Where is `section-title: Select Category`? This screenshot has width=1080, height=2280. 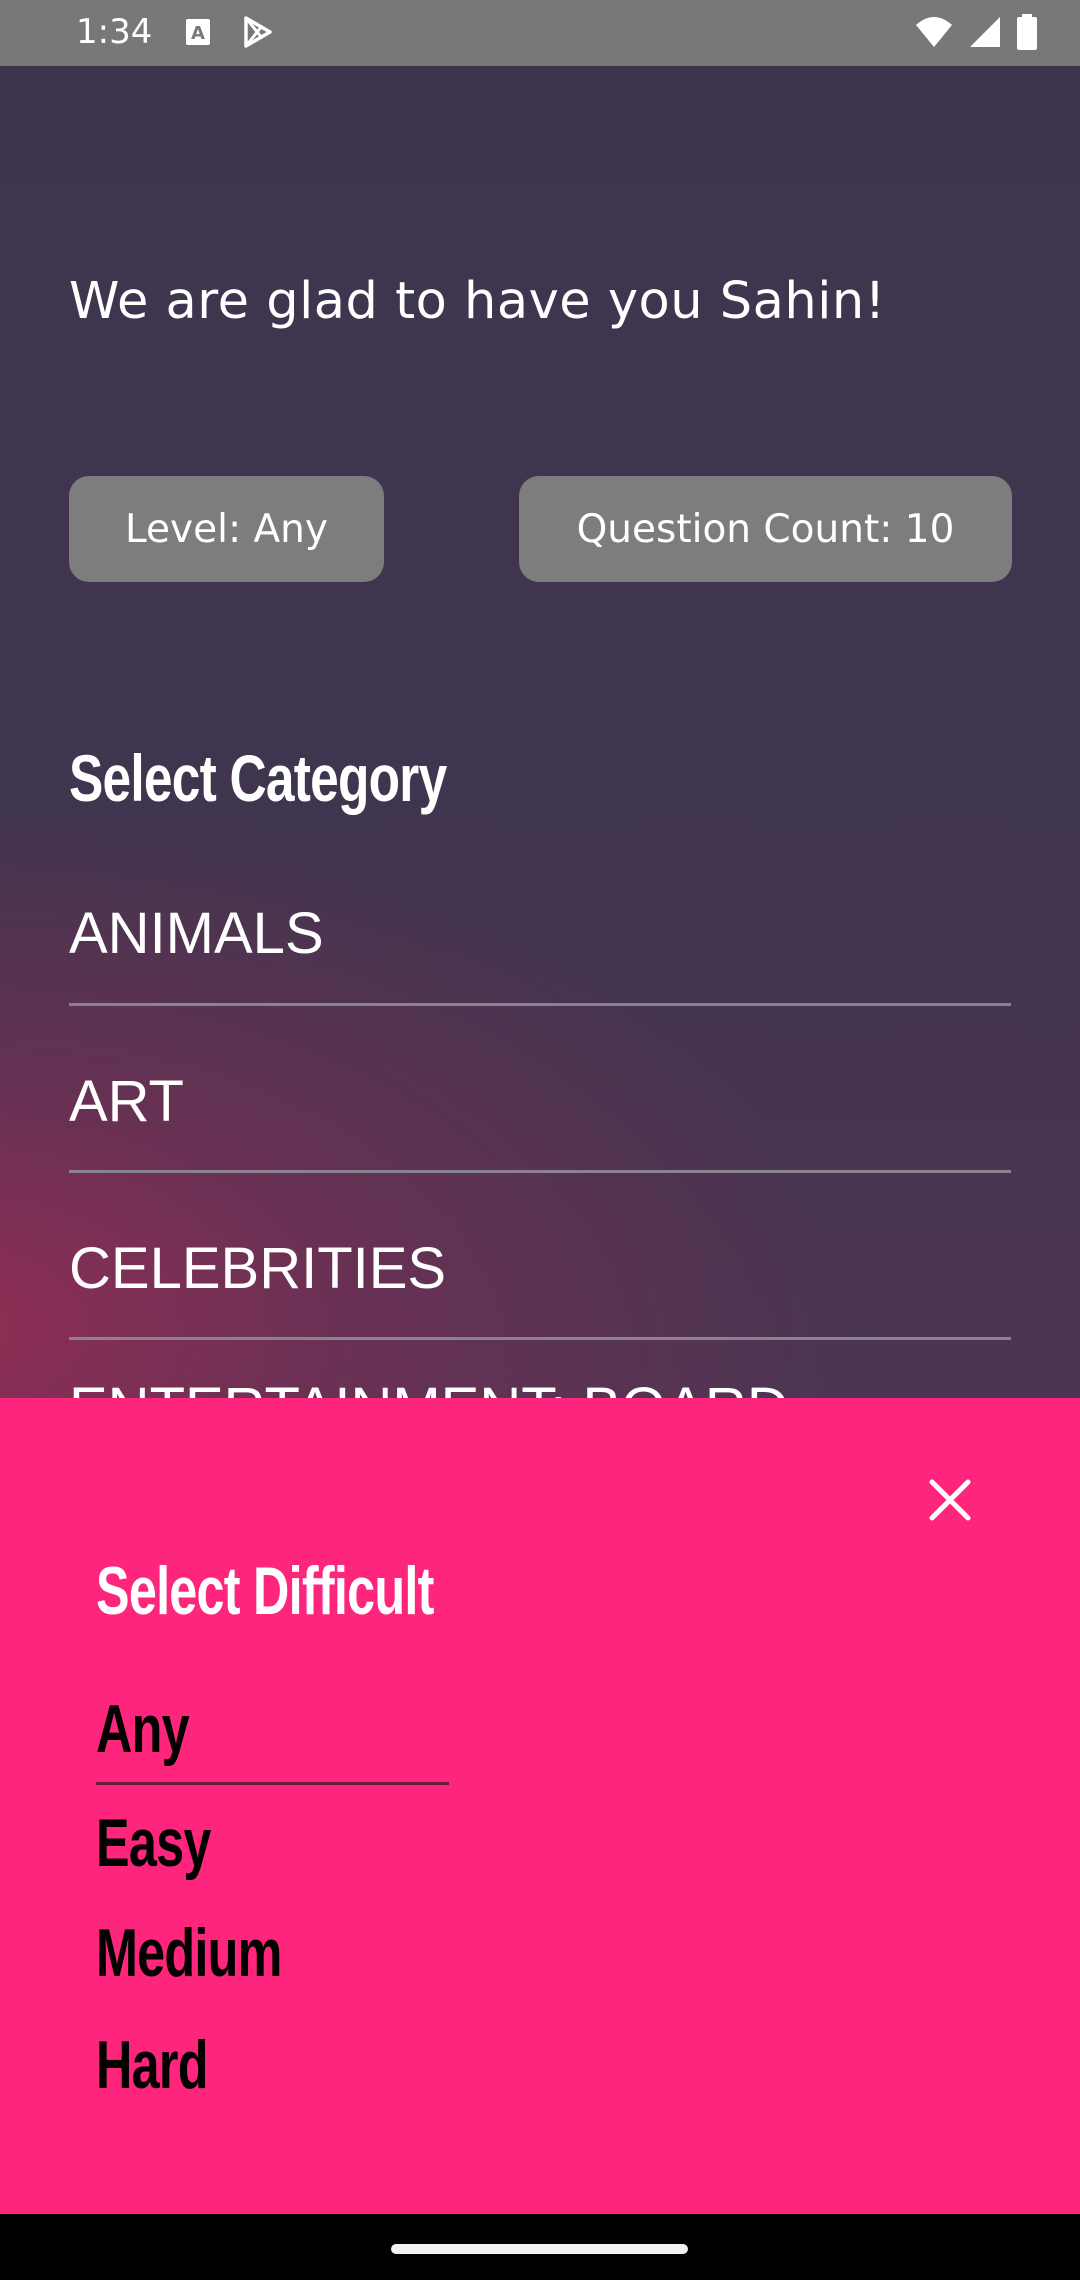 section-title: Select Category is located at coordinates (258, 778).